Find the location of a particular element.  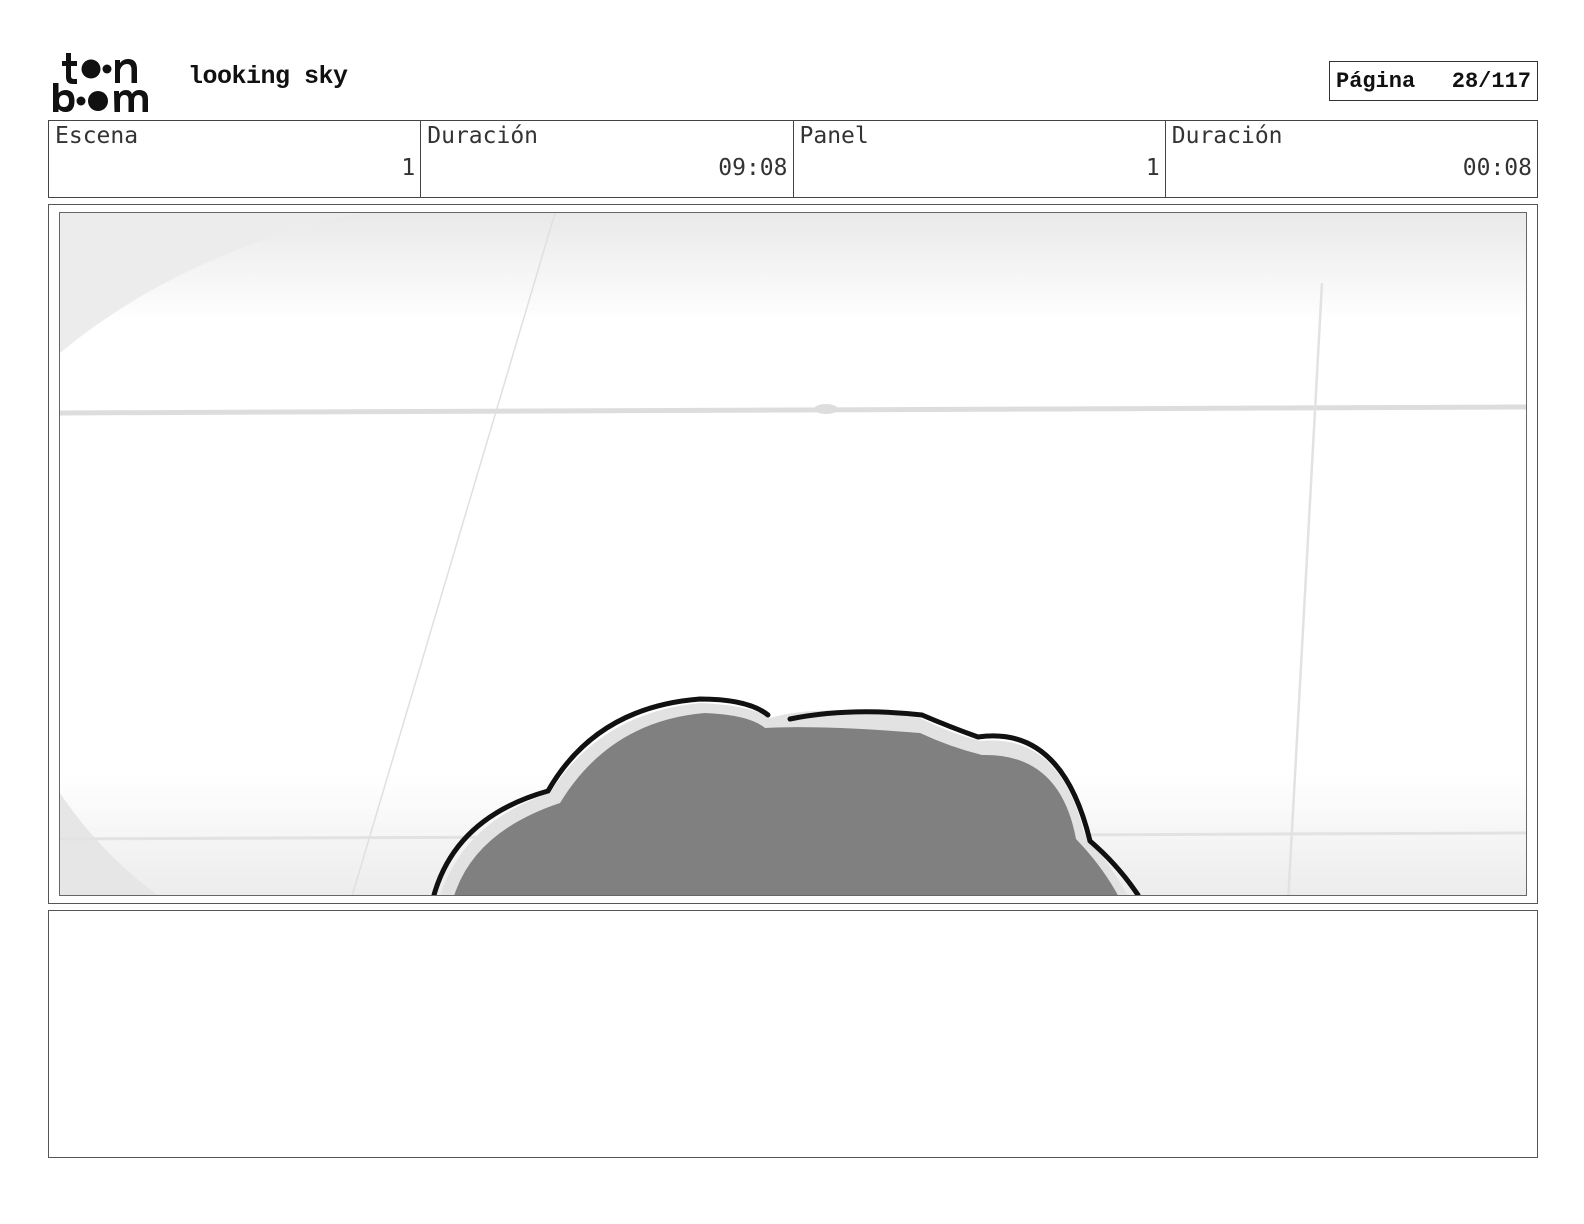

panel-duration-label: Duración is located at coordinates (1227, 136).